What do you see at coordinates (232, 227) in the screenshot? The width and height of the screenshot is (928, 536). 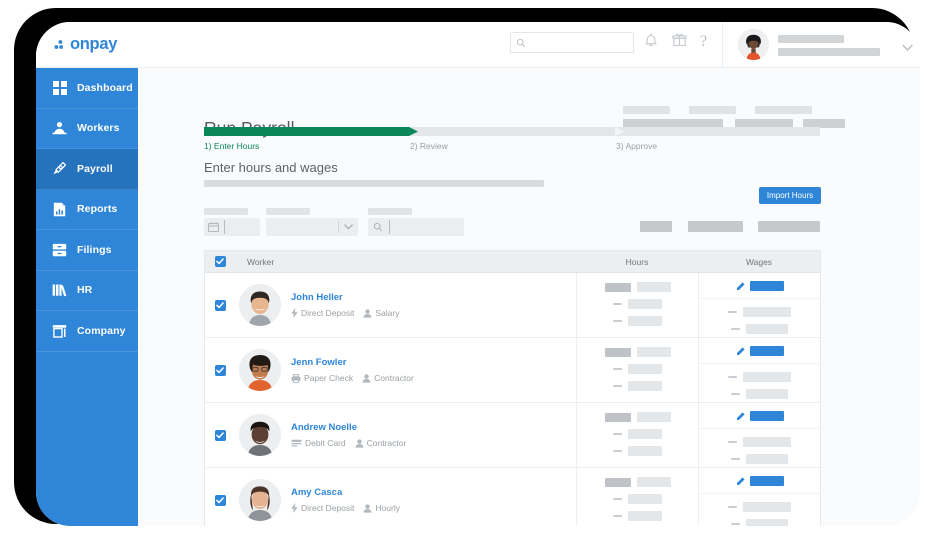 I see `pay-period-date-field` at bounding box center [232, 227].